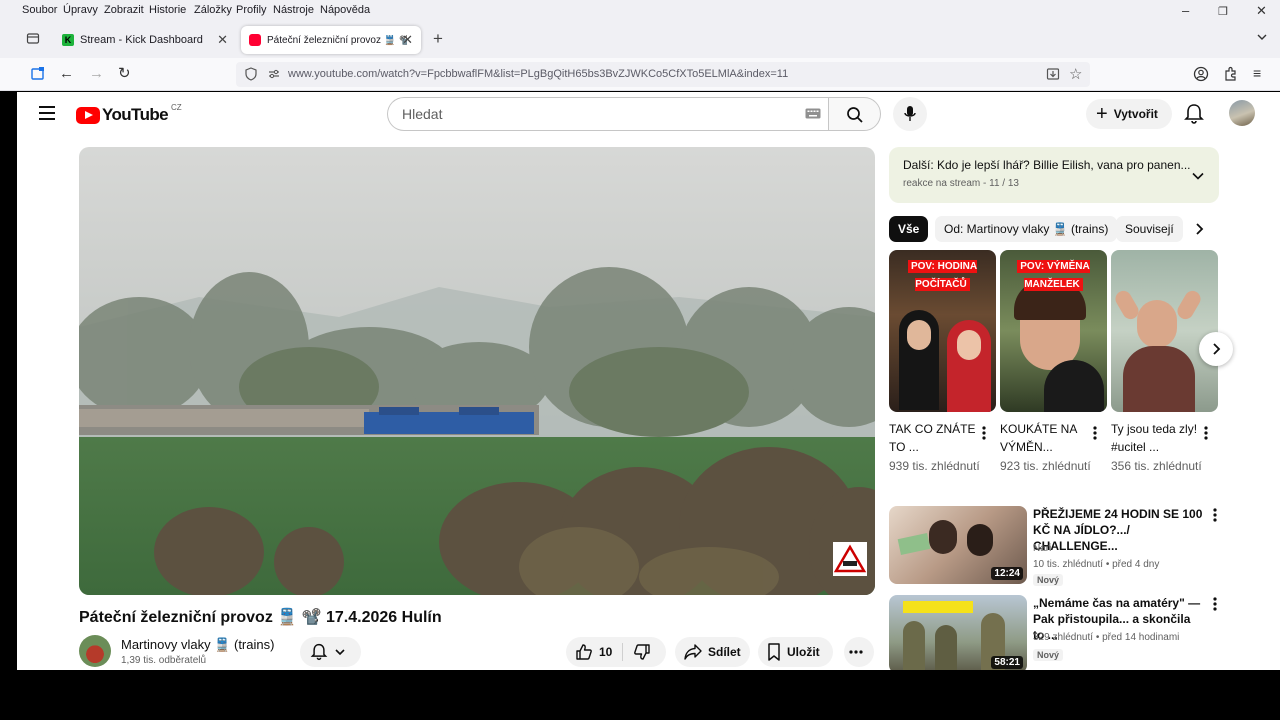  What do you see at coordinates (96, 73) in the screenshot?
I see `forward-icon: →` at bounding box center [96, 73].